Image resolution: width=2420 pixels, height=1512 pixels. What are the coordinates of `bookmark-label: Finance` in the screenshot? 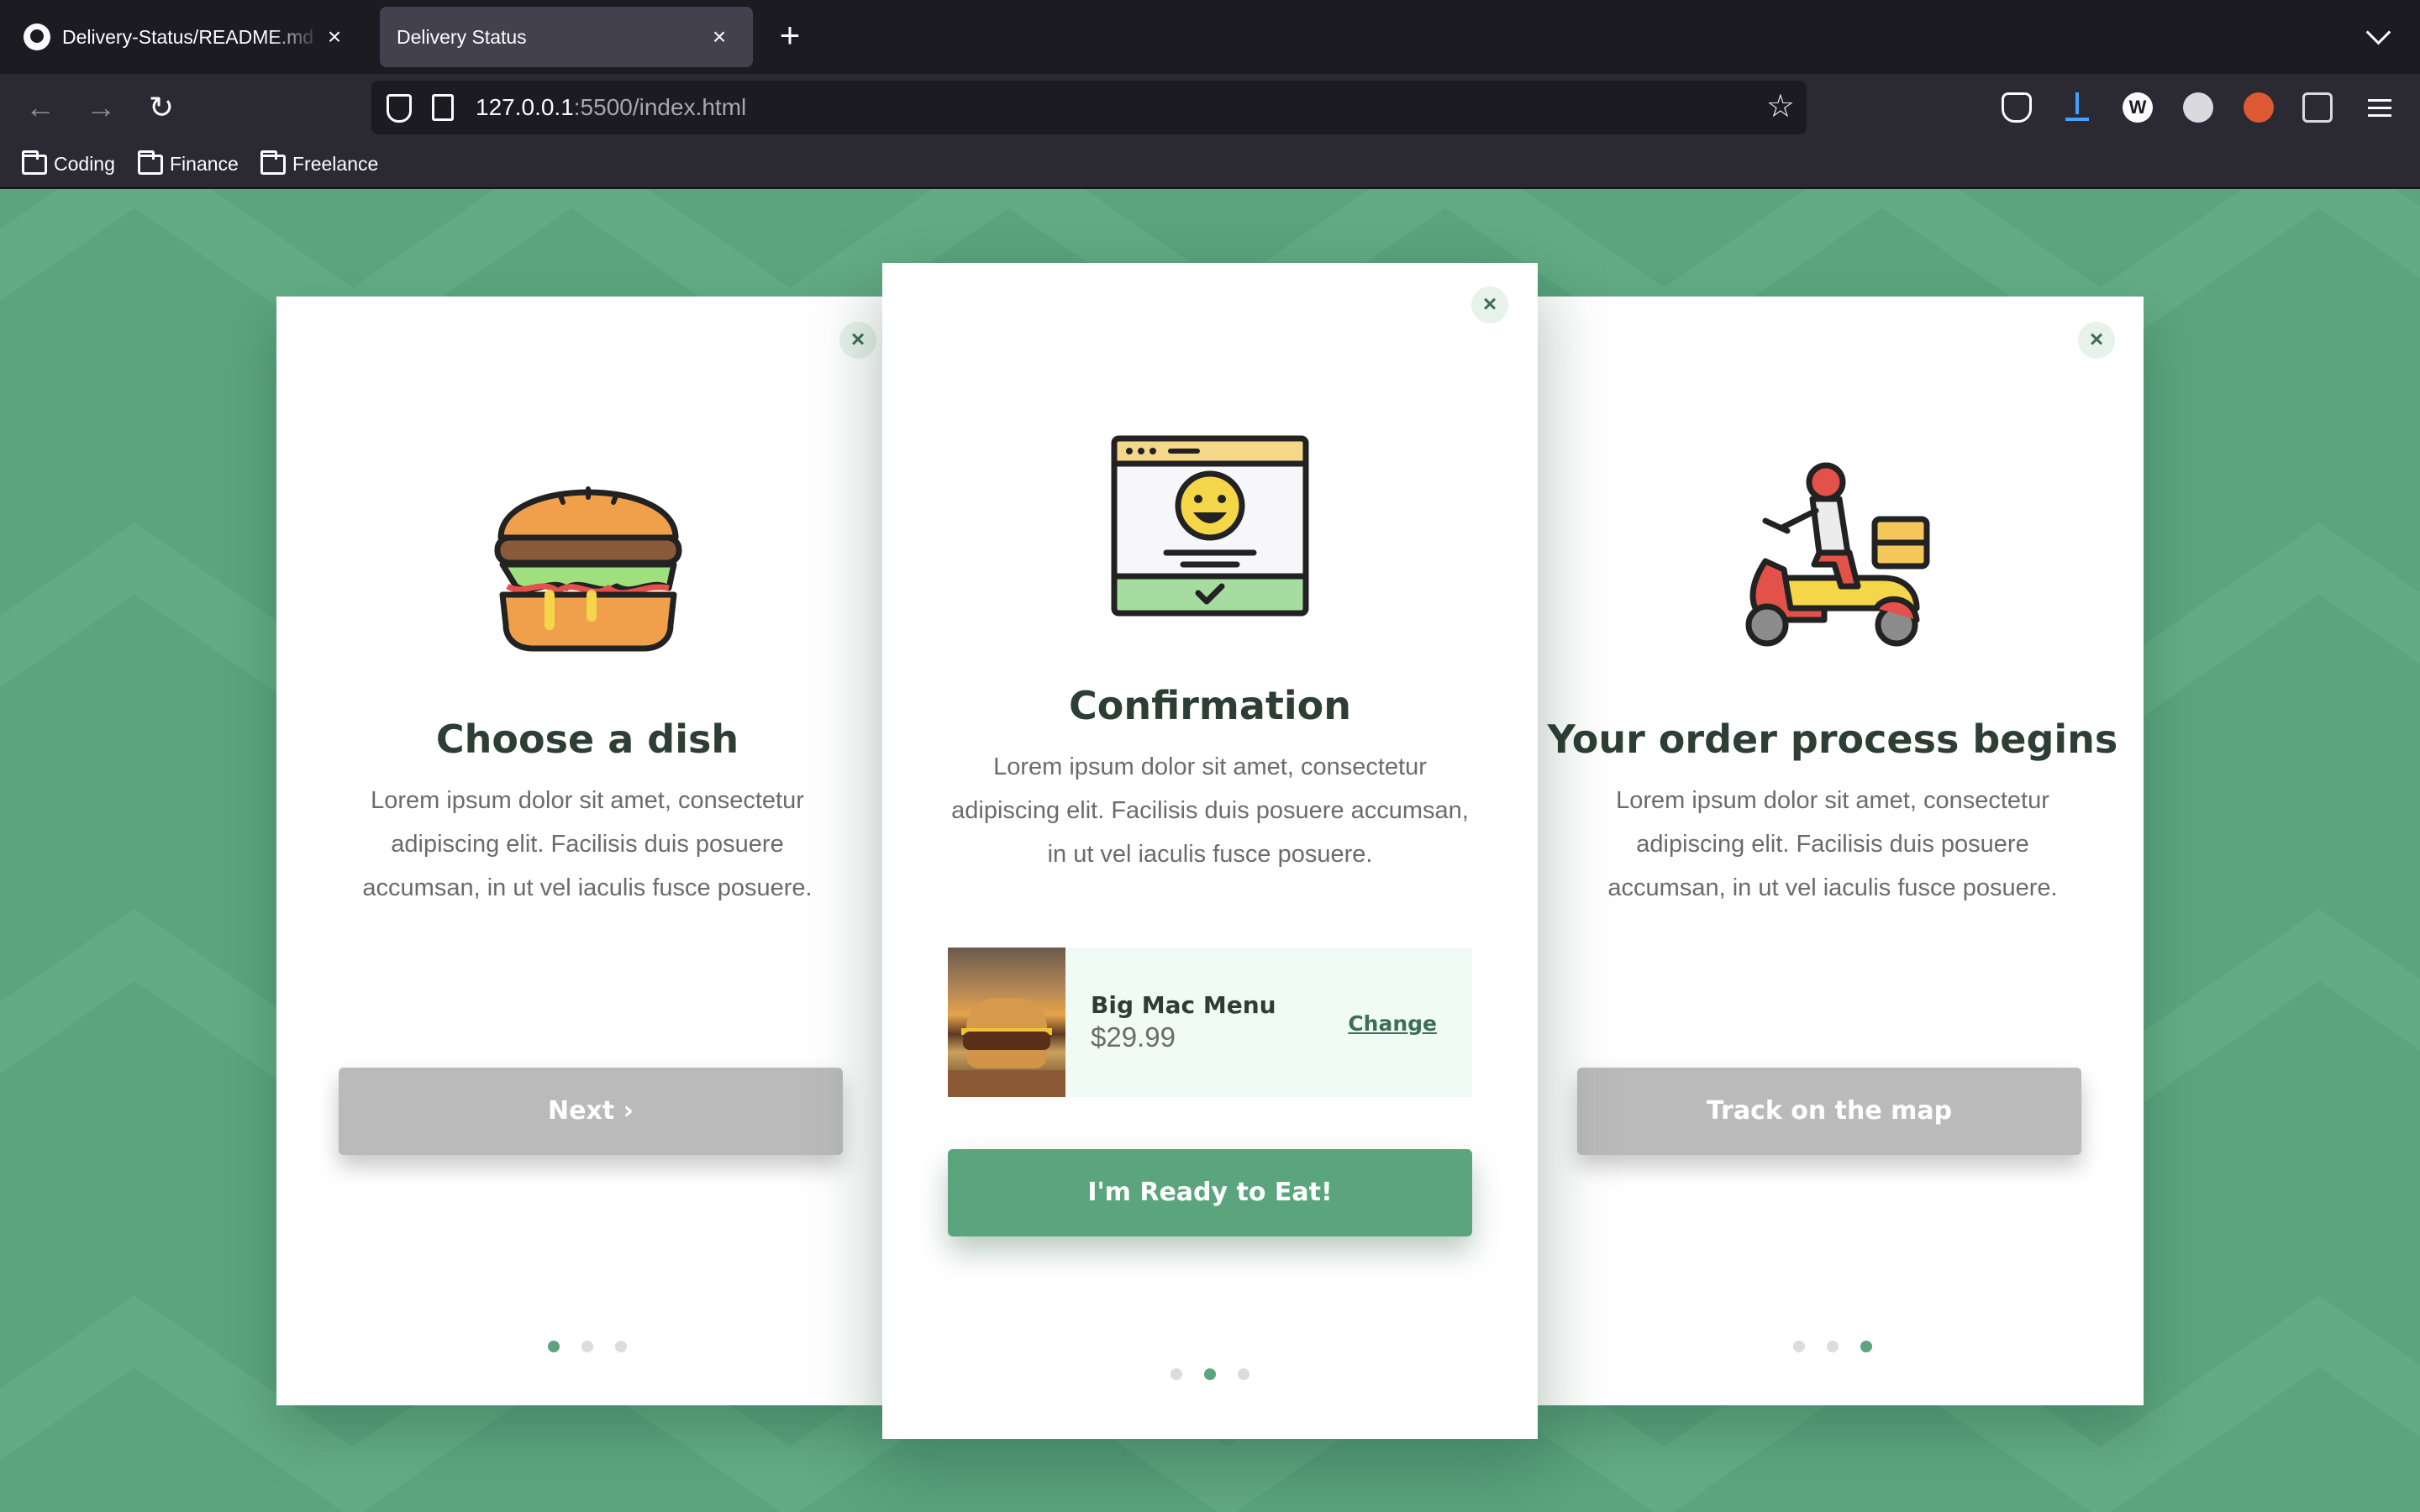 It's located at (204, 164).